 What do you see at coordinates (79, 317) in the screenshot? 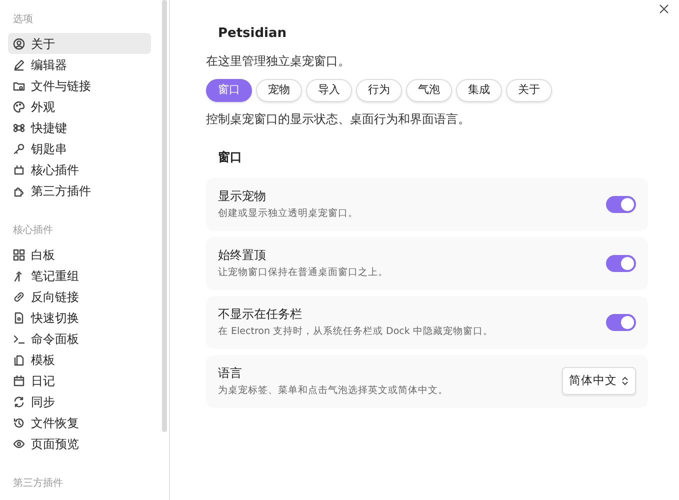
I see `sidebar-item: 快速切换` at bounding box center [79, 317].